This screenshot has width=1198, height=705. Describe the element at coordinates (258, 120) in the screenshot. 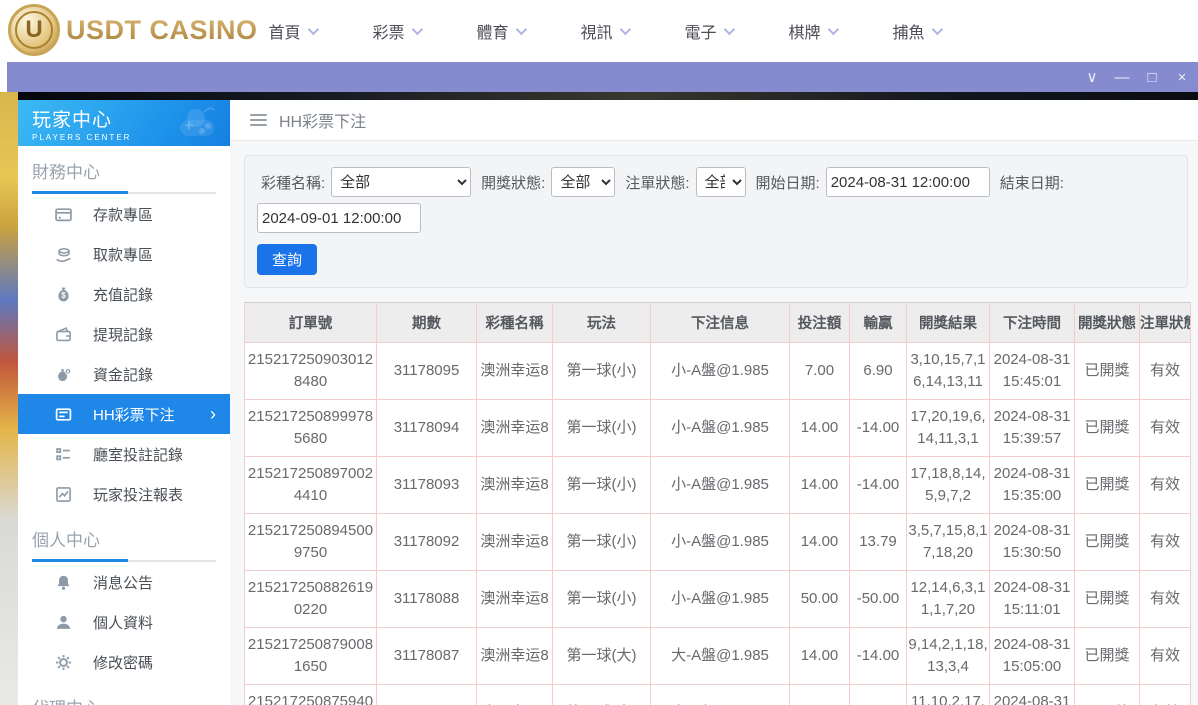

I see `menu-toggle-icon` at that location.